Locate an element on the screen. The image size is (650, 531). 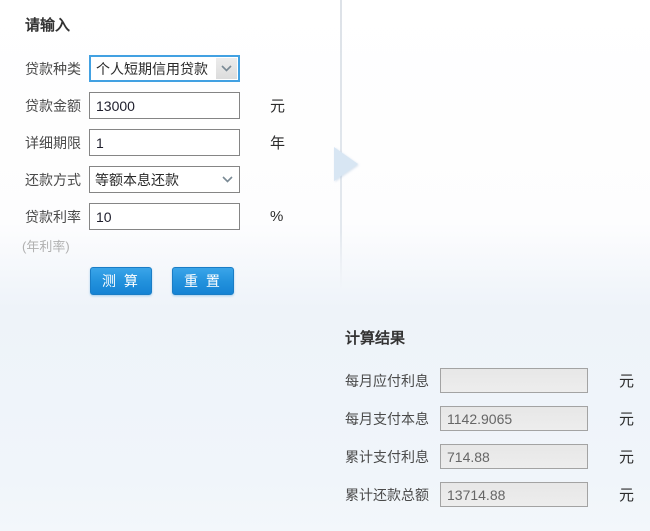
repayment-method-selected-value: 等额本息还款 is located at coordinates (137, 179).